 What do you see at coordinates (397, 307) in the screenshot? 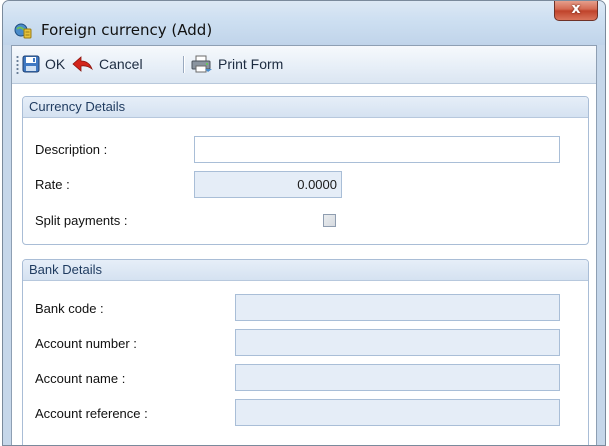
I see `bank-code-input` at bounding box center [397, 307].